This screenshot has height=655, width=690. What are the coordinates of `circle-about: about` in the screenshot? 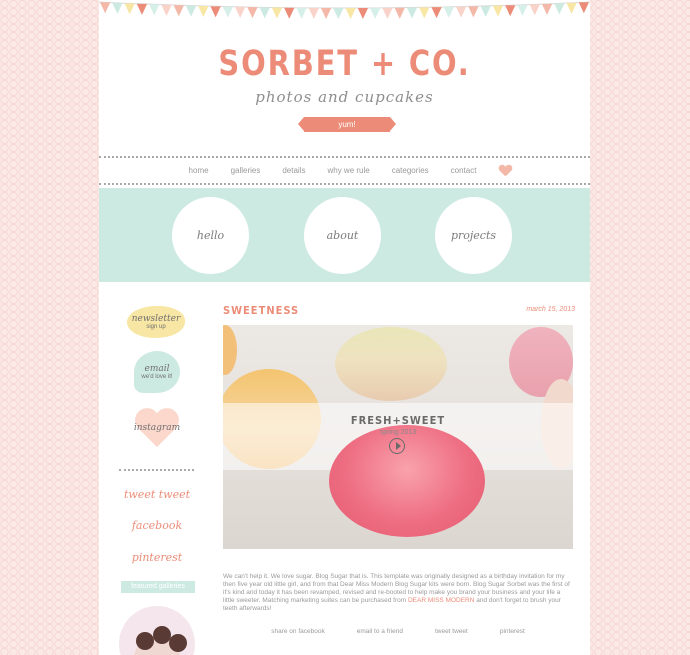 It's located at (342, 235).